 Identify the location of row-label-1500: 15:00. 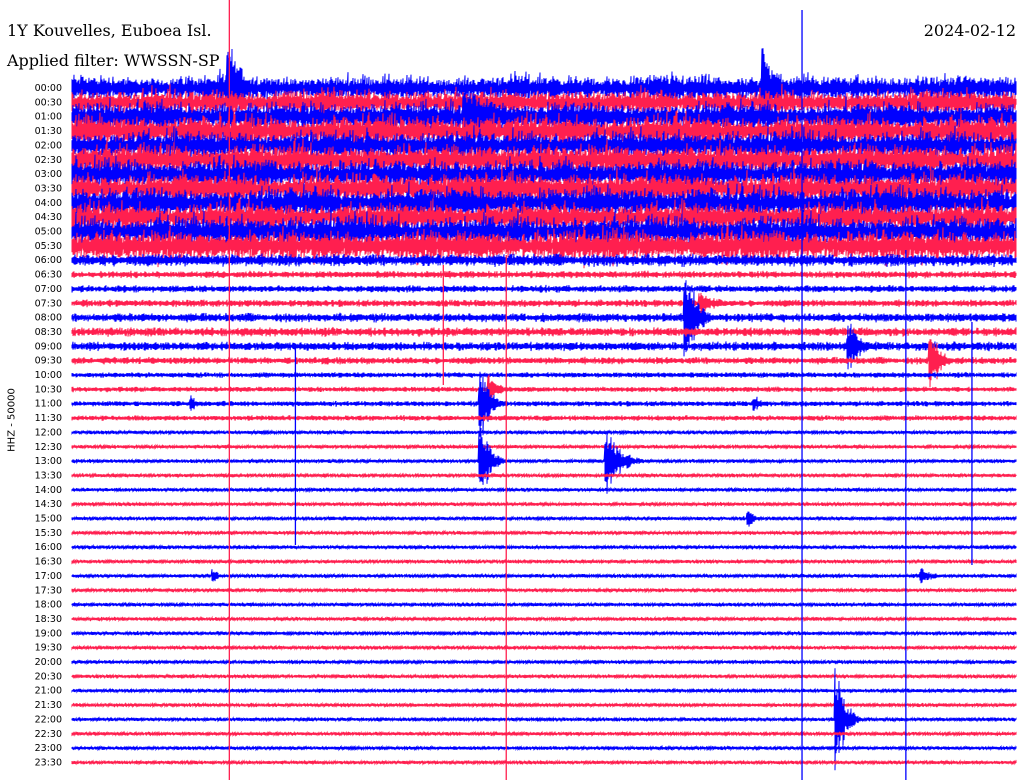
(48, 519).